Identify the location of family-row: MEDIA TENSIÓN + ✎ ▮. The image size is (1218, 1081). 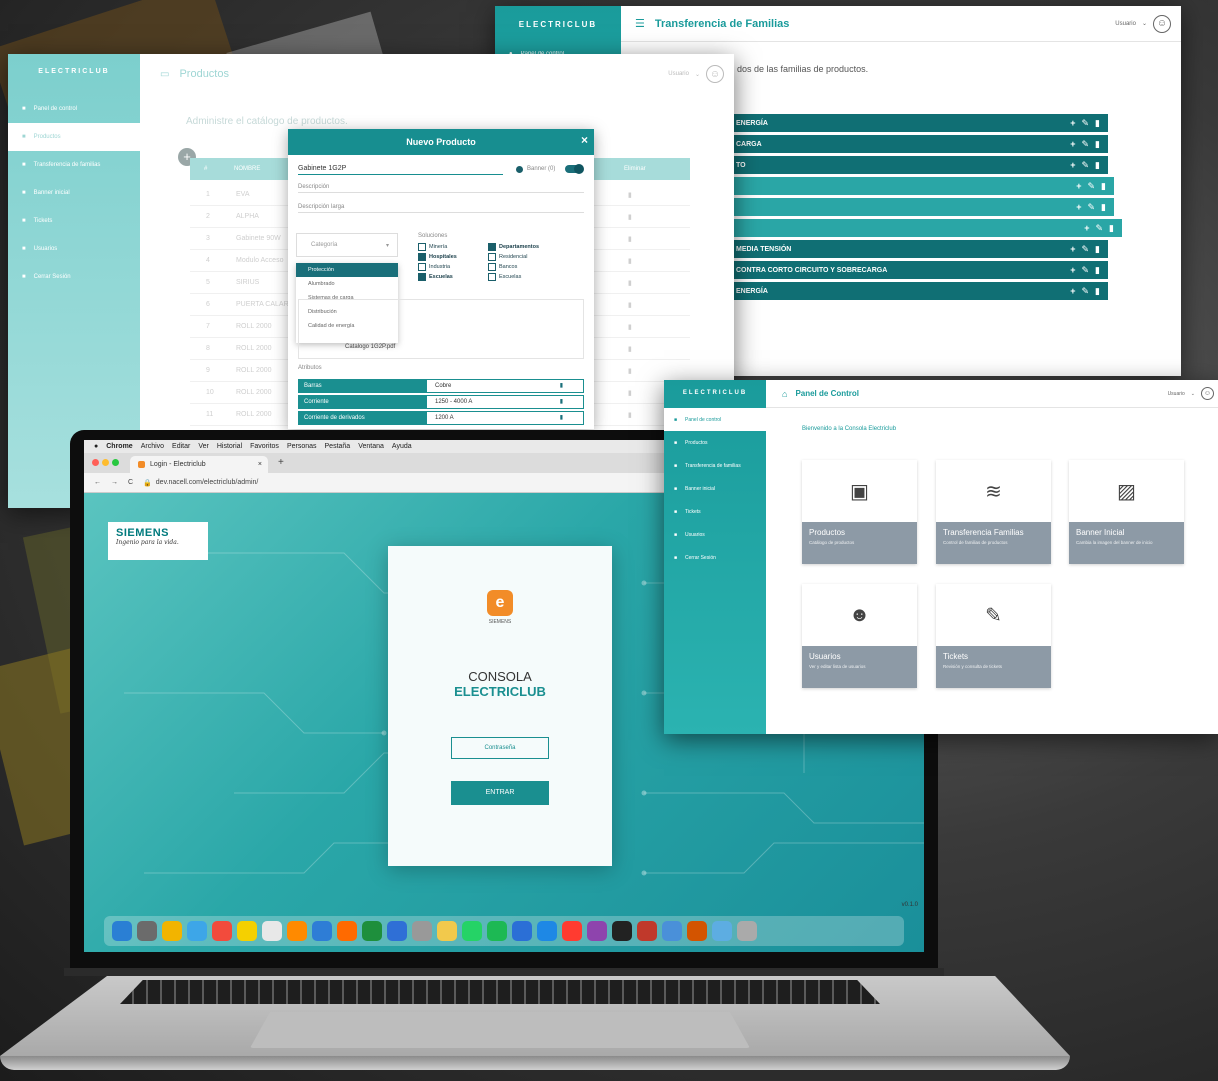
(904, 249).